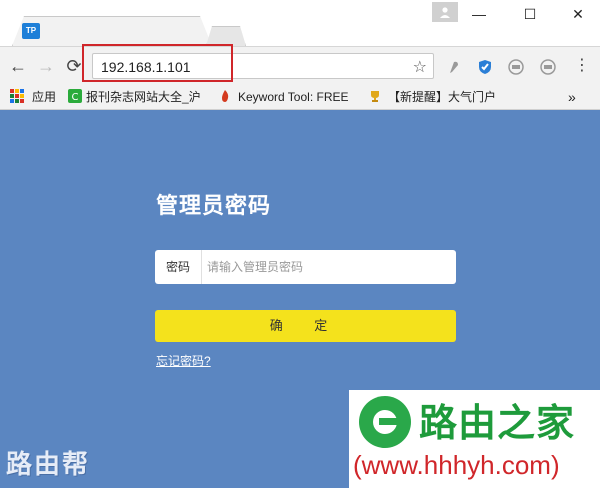  What do you see at coordinates (293, 97) in the screenshot?
I see `bookmark-item-2: Keyword Tool: FREE` at bounding box center [293, 97].